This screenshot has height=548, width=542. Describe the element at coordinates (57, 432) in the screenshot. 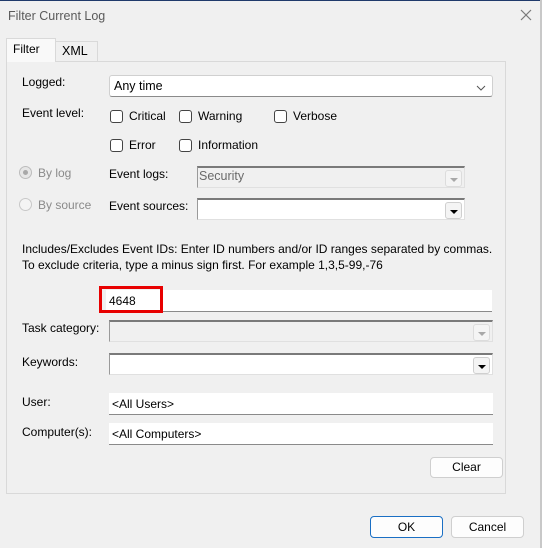

I see `computers-label: Computer(s):` at that location.